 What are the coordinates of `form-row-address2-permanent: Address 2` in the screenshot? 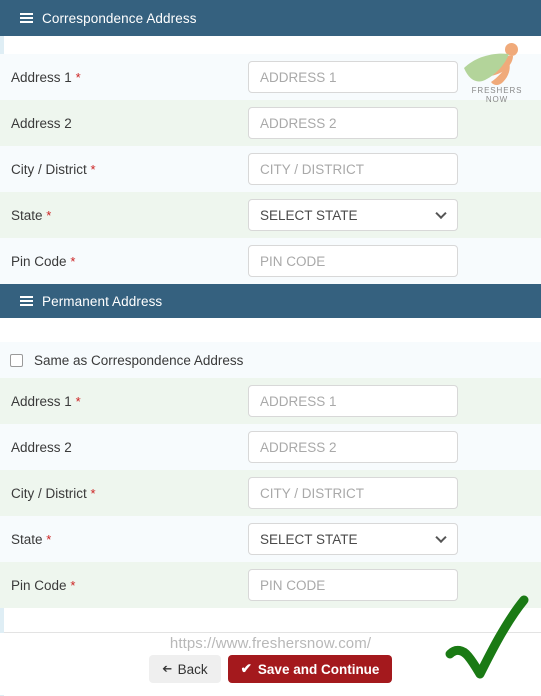 It's located at (270, 447).